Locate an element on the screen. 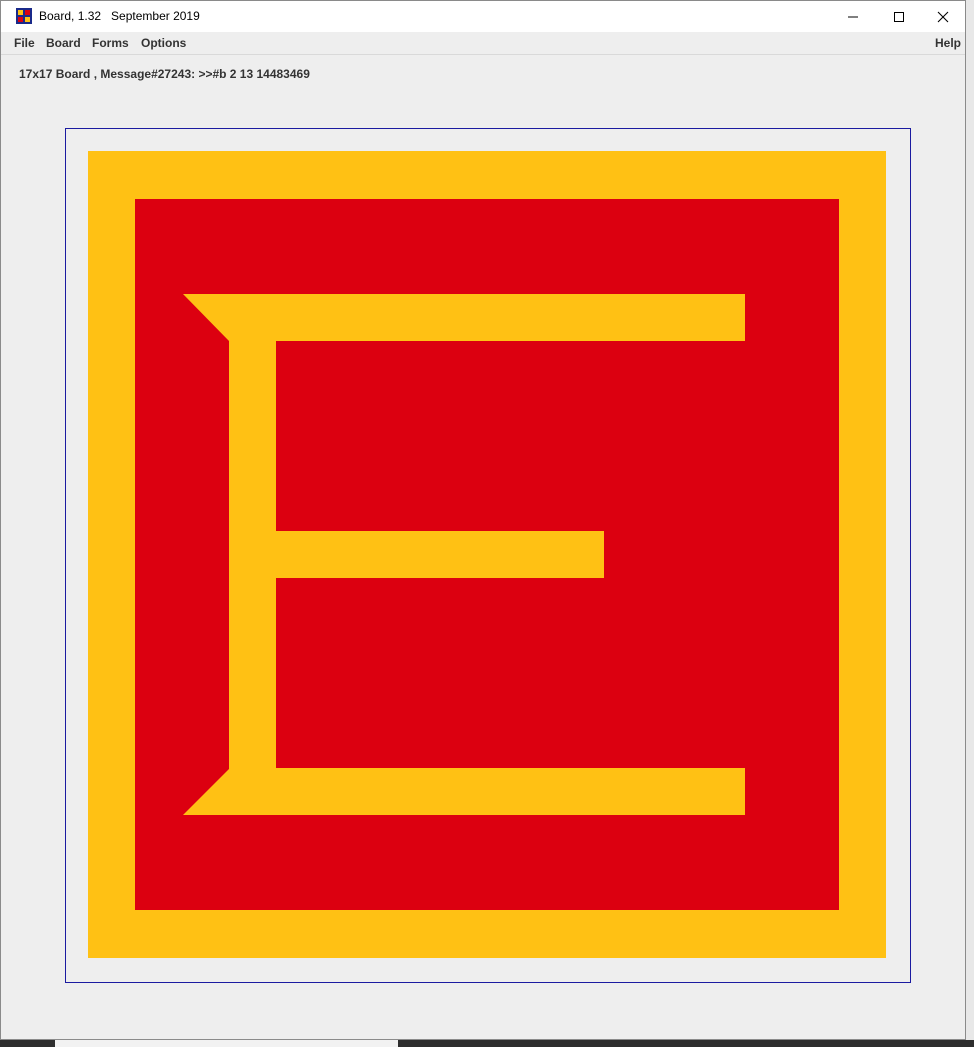  menu-file: File is located at coordinates (24, 43).